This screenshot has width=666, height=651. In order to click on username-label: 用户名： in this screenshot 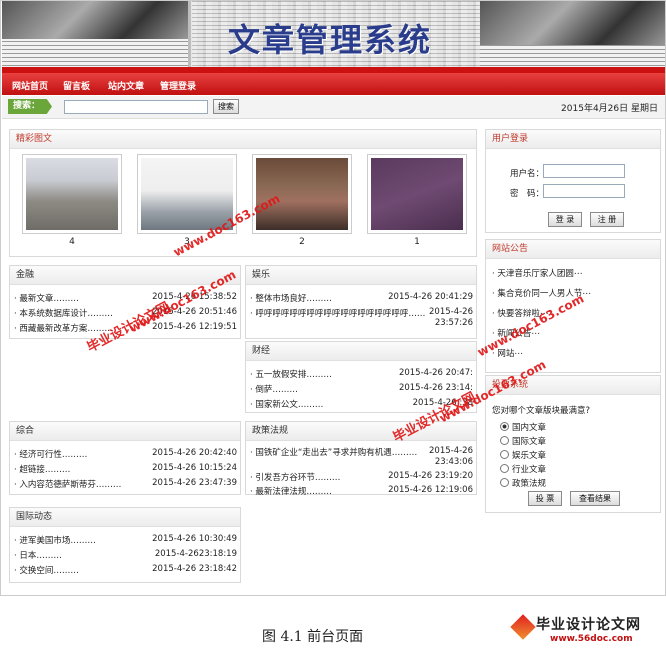, I will do `click(527, 174)`.